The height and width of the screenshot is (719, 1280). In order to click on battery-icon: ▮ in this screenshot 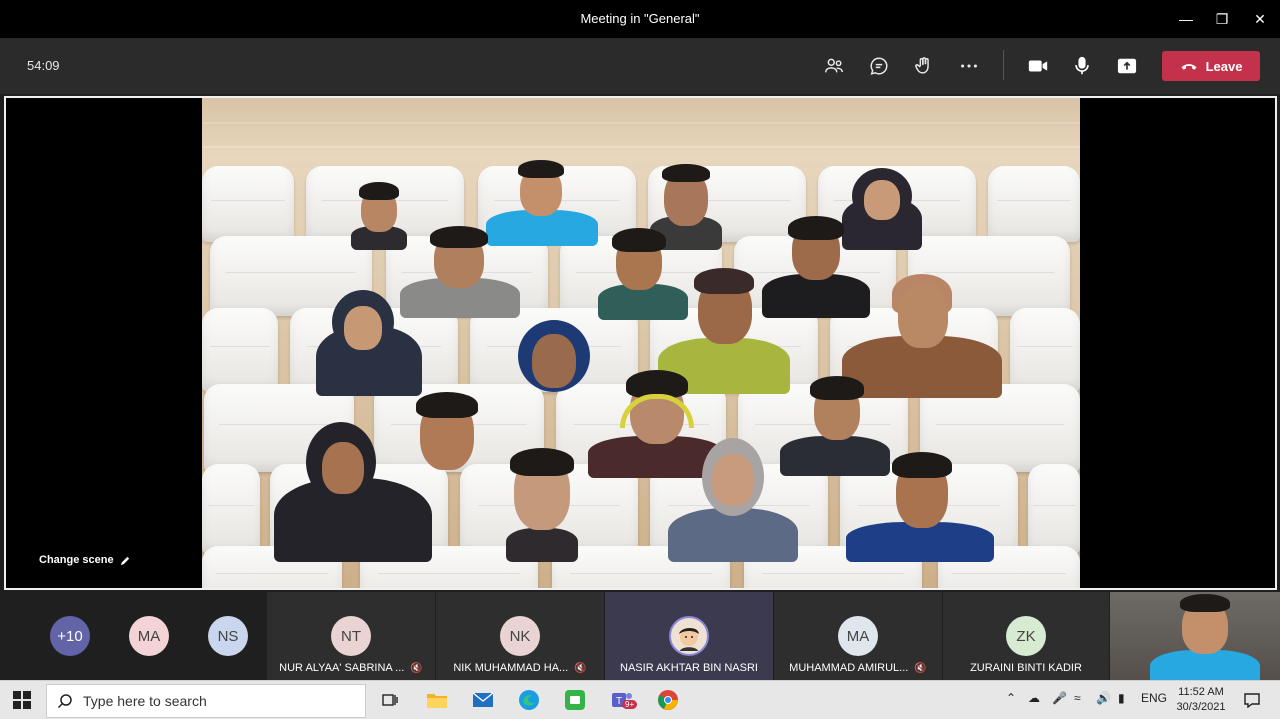, I will do `click(1121, 698)`.